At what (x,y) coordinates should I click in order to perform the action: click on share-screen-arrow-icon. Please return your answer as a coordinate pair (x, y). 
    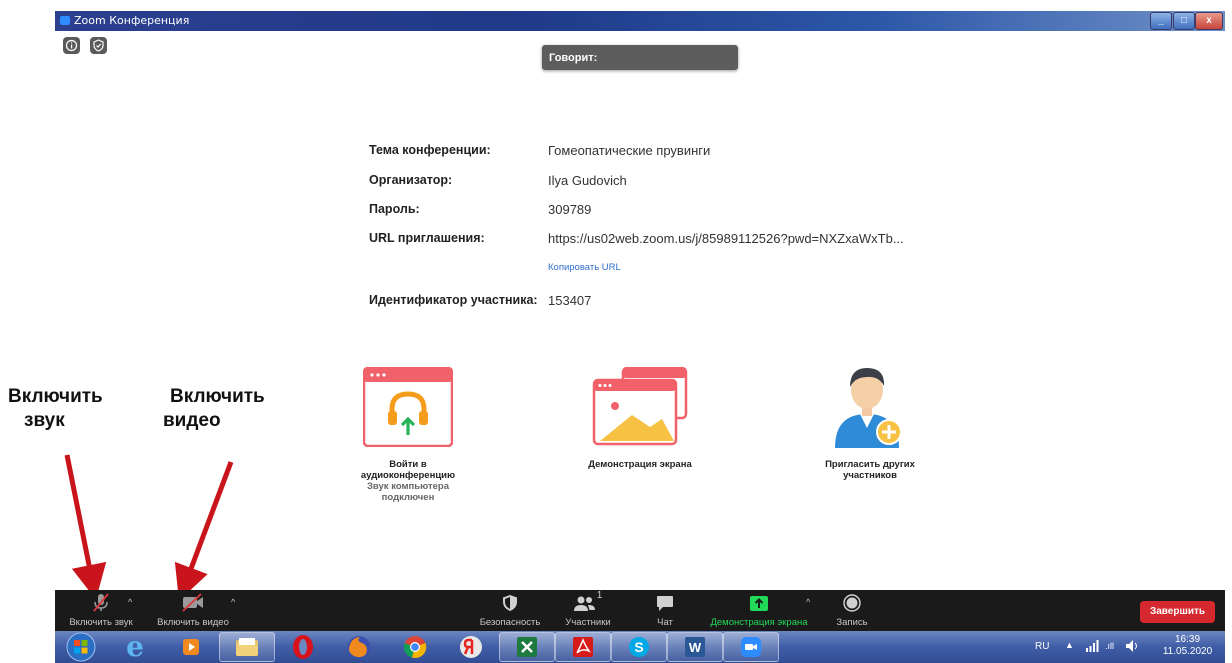
    Looking at the image, I should click on (759, 601).